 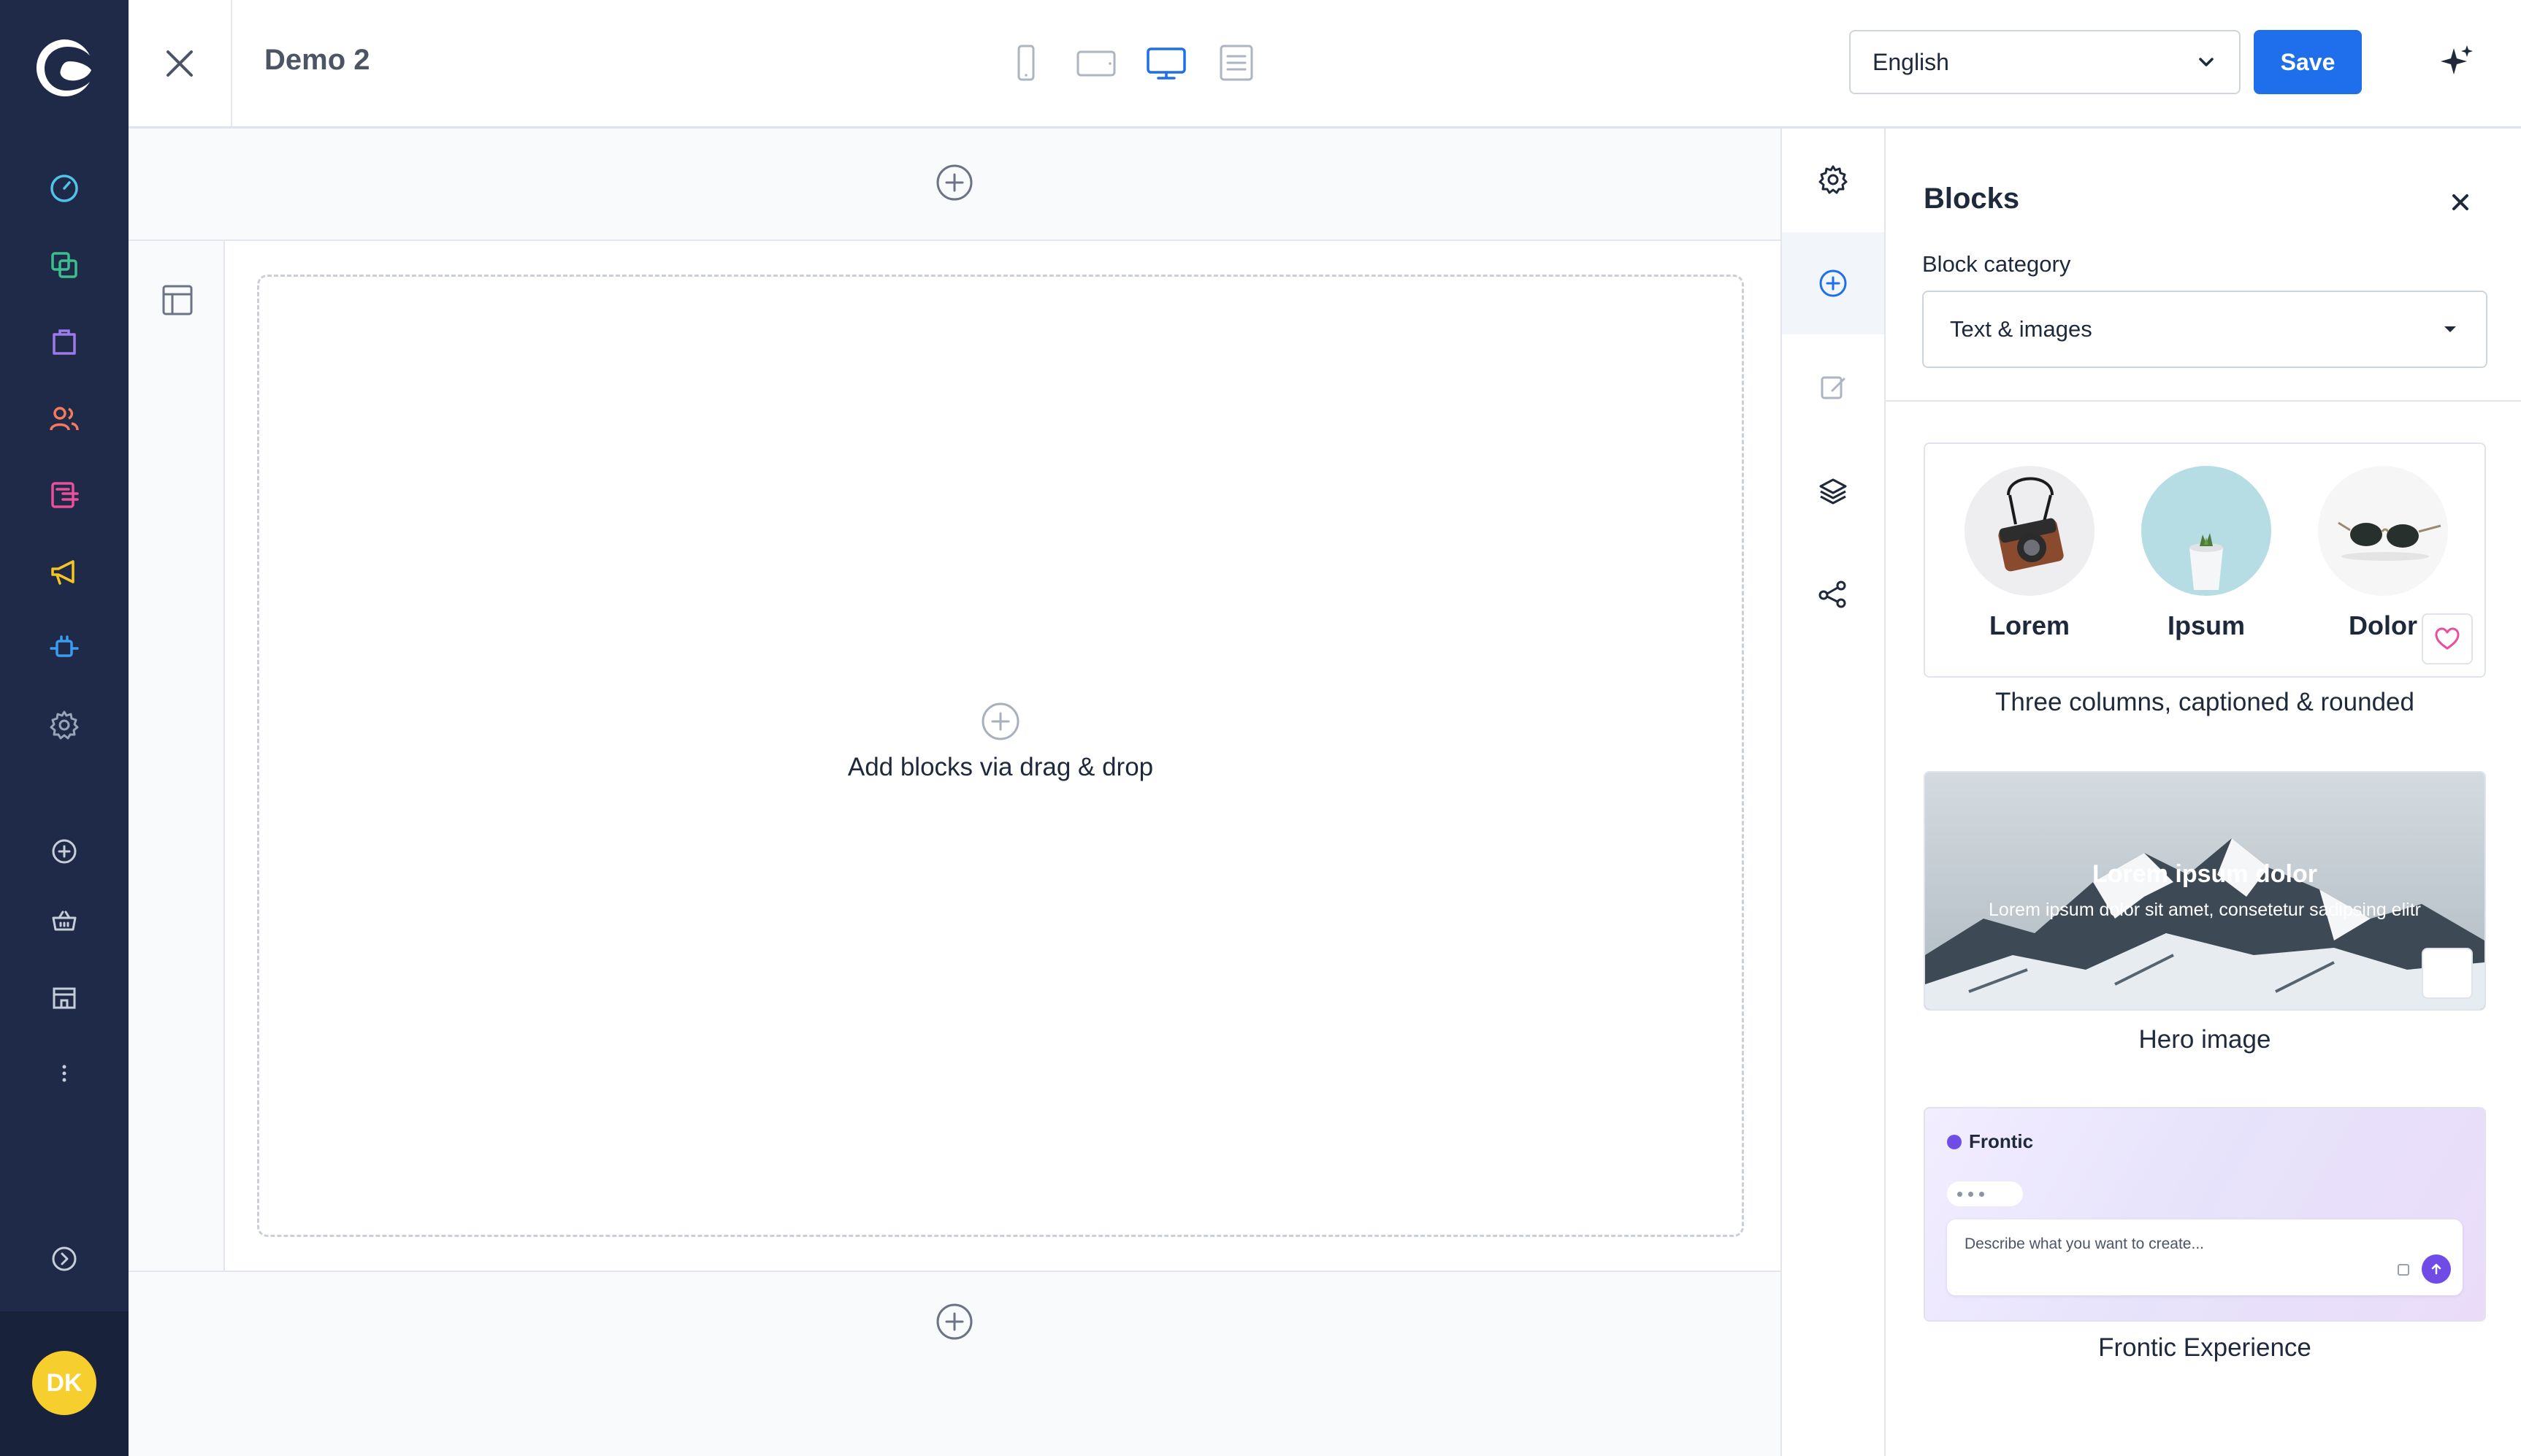 What do you see at coordinates (64, 851) in the screenshot?
I see `add-icon` at bounding box center [64, 851].